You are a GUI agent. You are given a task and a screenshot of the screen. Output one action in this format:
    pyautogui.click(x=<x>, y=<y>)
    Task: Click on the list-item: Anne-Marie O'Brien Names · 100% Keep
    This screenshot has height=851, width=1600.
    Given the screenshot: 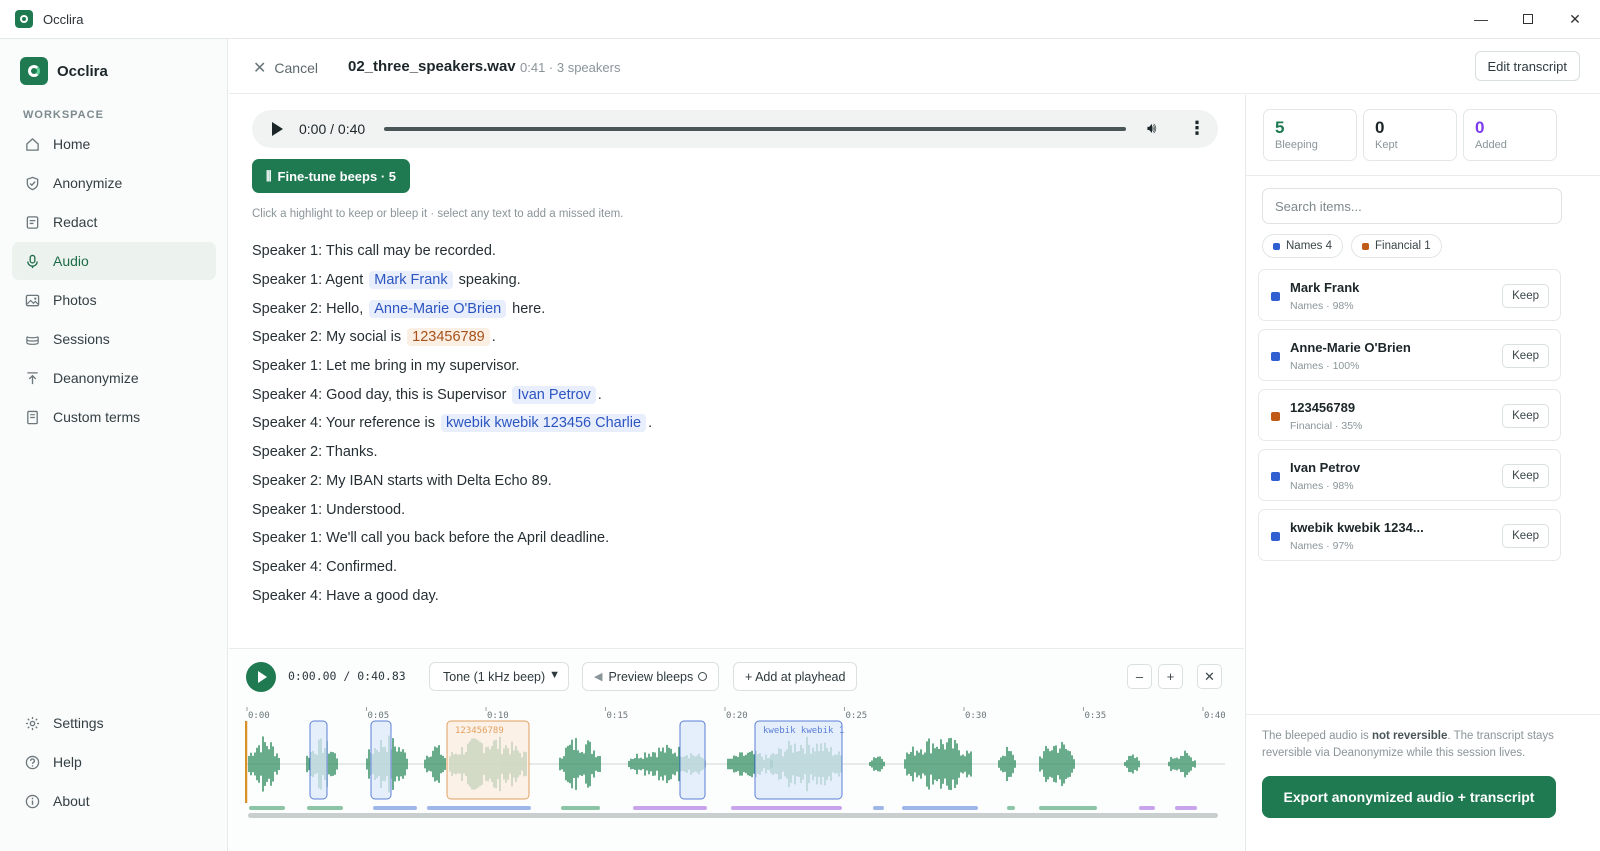 What is the action you would take?
    pyautogui.click(x=1409, y=355)
    